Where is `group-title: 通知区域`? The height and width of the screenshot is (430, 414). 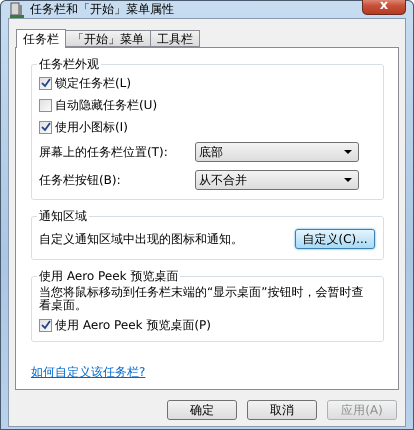 group-title: 通知区域 is located at coordinates (63, 216).